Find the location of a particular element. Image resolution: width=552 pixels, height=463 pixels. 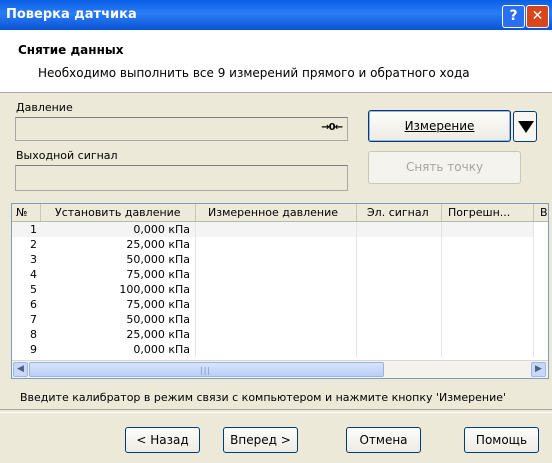

table-row: 3 50,000 кПа is located at coordinates (280, 259).